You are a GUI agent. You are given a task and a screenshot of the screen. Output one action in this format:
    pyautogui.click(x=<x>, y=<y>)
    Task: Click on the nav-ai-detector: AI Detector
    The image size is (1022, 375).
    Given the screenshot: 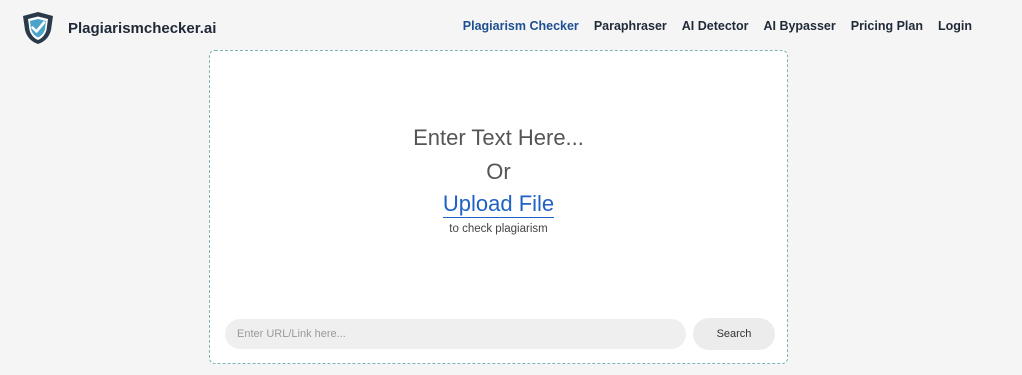 What is the action you would take?
    pyautogui.click(x=715, y=26)
    